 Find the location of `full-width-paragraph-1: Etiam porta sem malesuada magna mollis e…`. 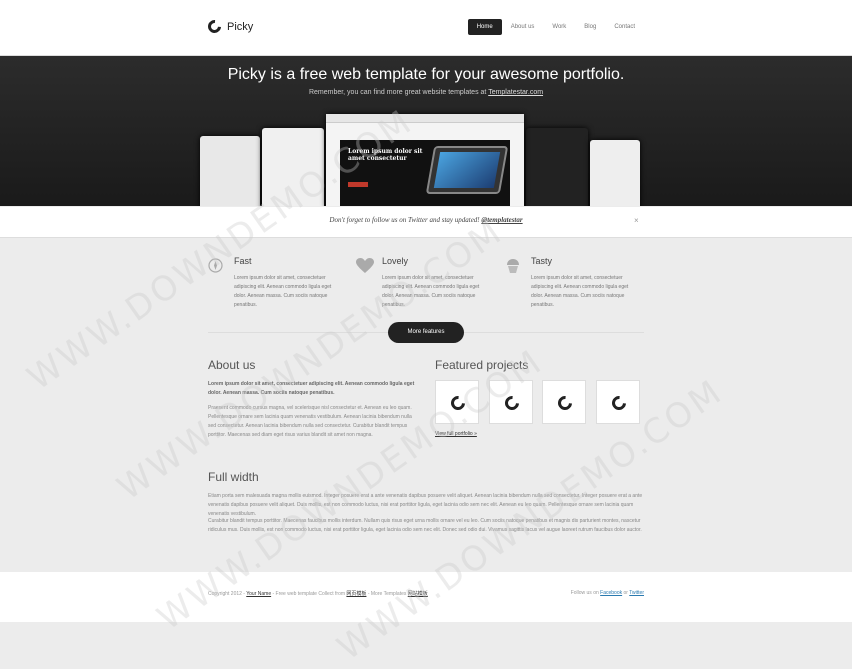

full-width-paragraph-1: Etiam porta sem malesuada magna mollis e… is located at coordinates (425, 505).